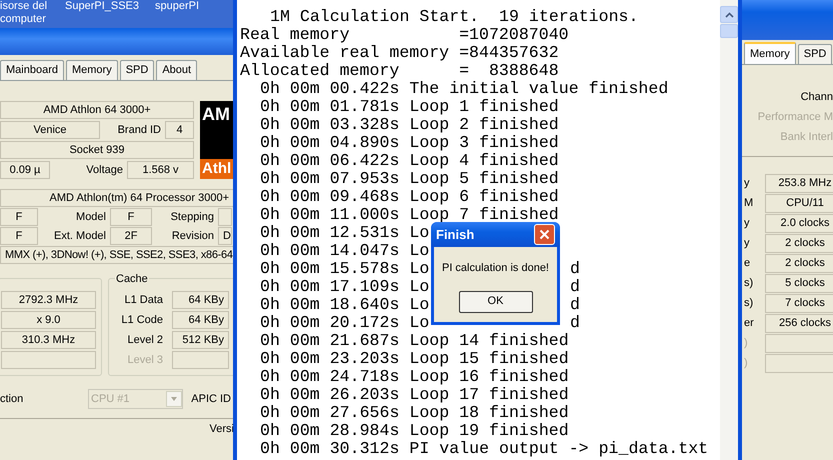 This screenshot has height=460, width=833. I want to click on log-line: 0h 00m 26.203s Loop 17 finished, so click(414, 394).